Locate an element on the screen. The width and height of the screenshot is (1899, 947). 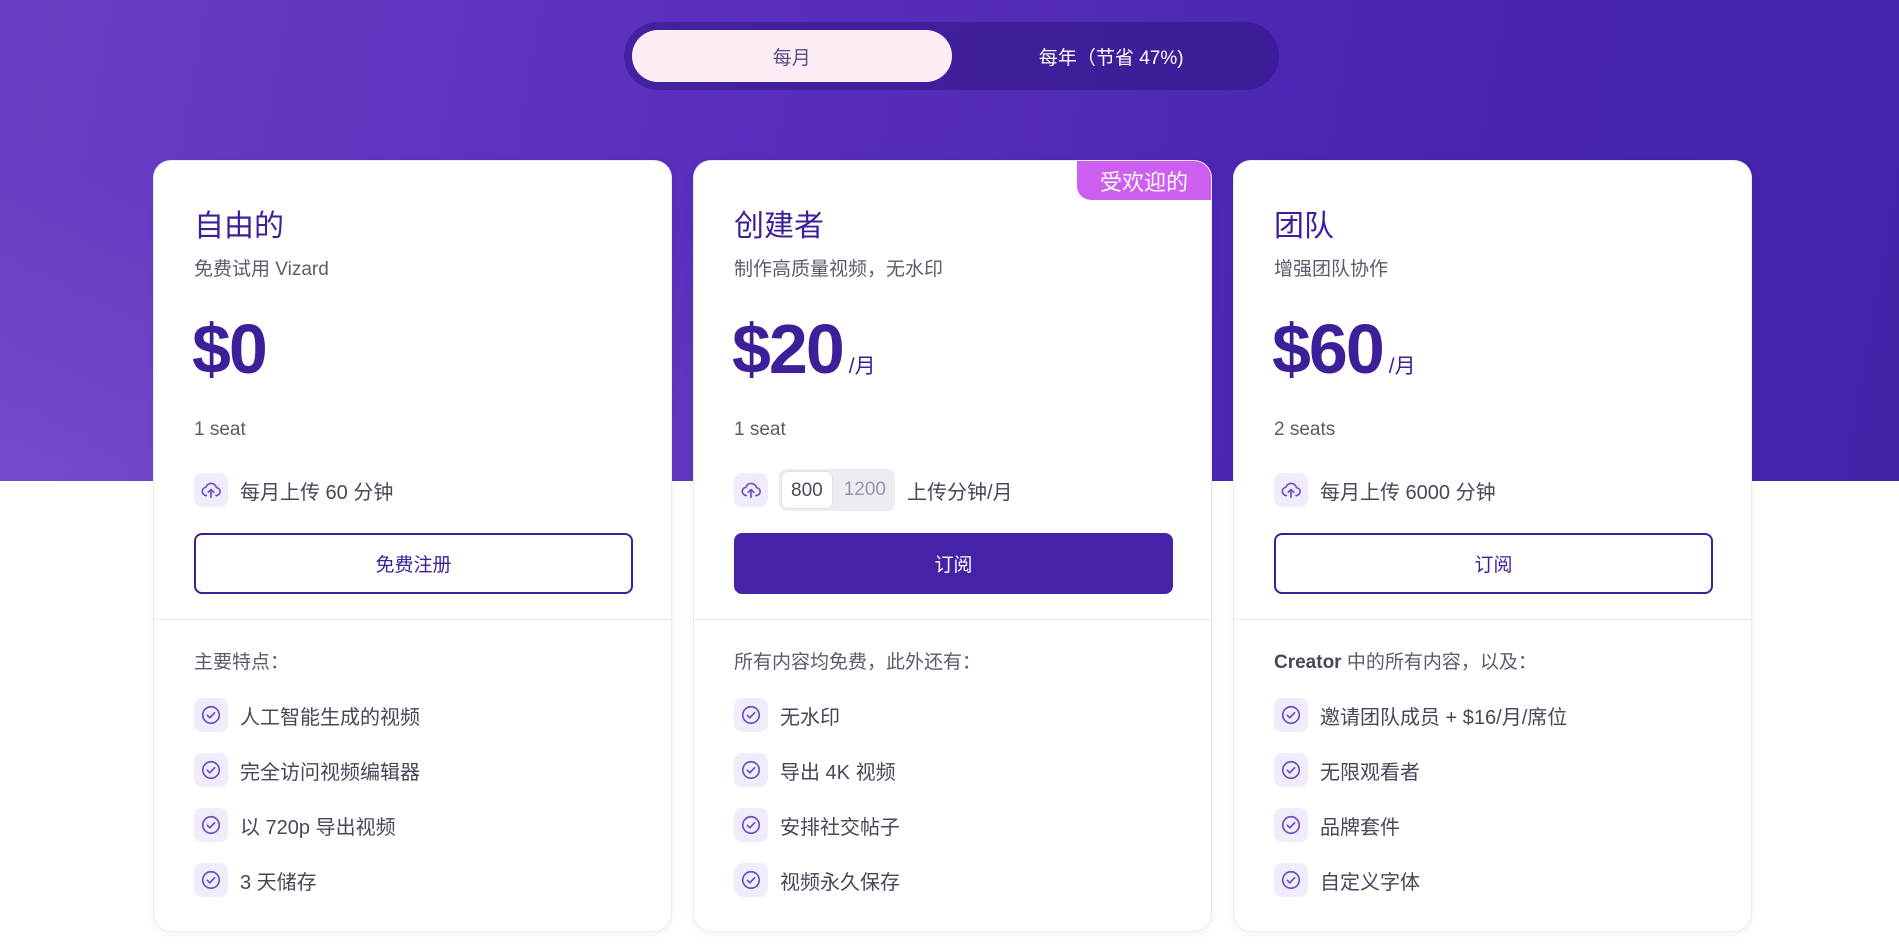
price-row: $20 /月 is located at coordinates (804, 349).